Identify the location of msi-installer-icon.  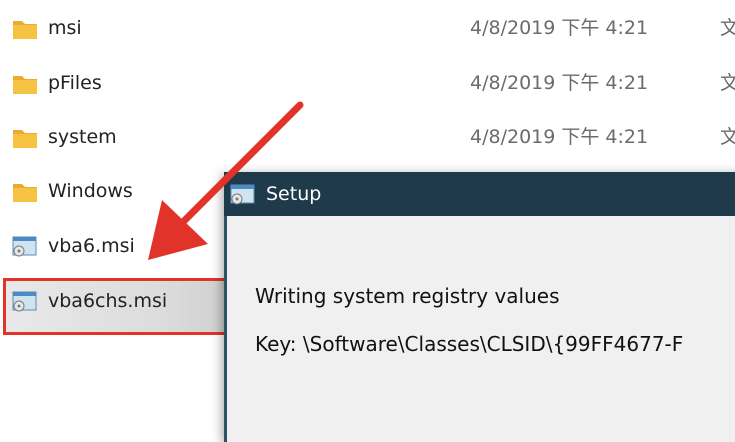
(24, 246).